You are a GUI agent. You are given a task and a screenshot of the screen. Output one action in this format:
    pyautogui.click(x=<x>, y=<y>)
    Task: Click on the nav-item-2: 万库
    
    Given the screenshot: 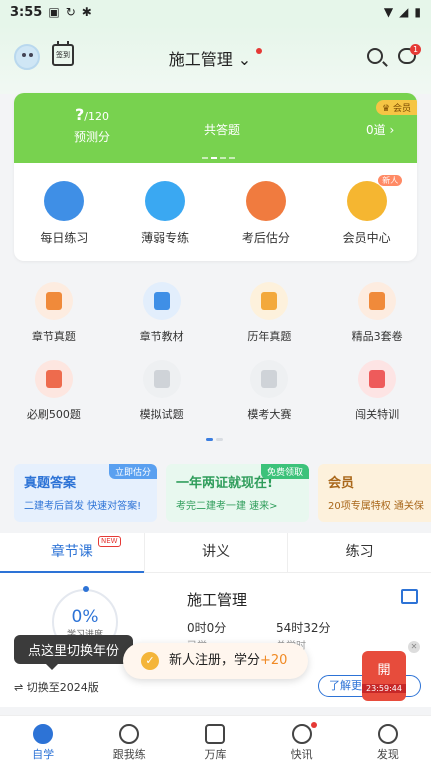 What is the action you would take?
    pyautogui.click(x=215, y=741)
    